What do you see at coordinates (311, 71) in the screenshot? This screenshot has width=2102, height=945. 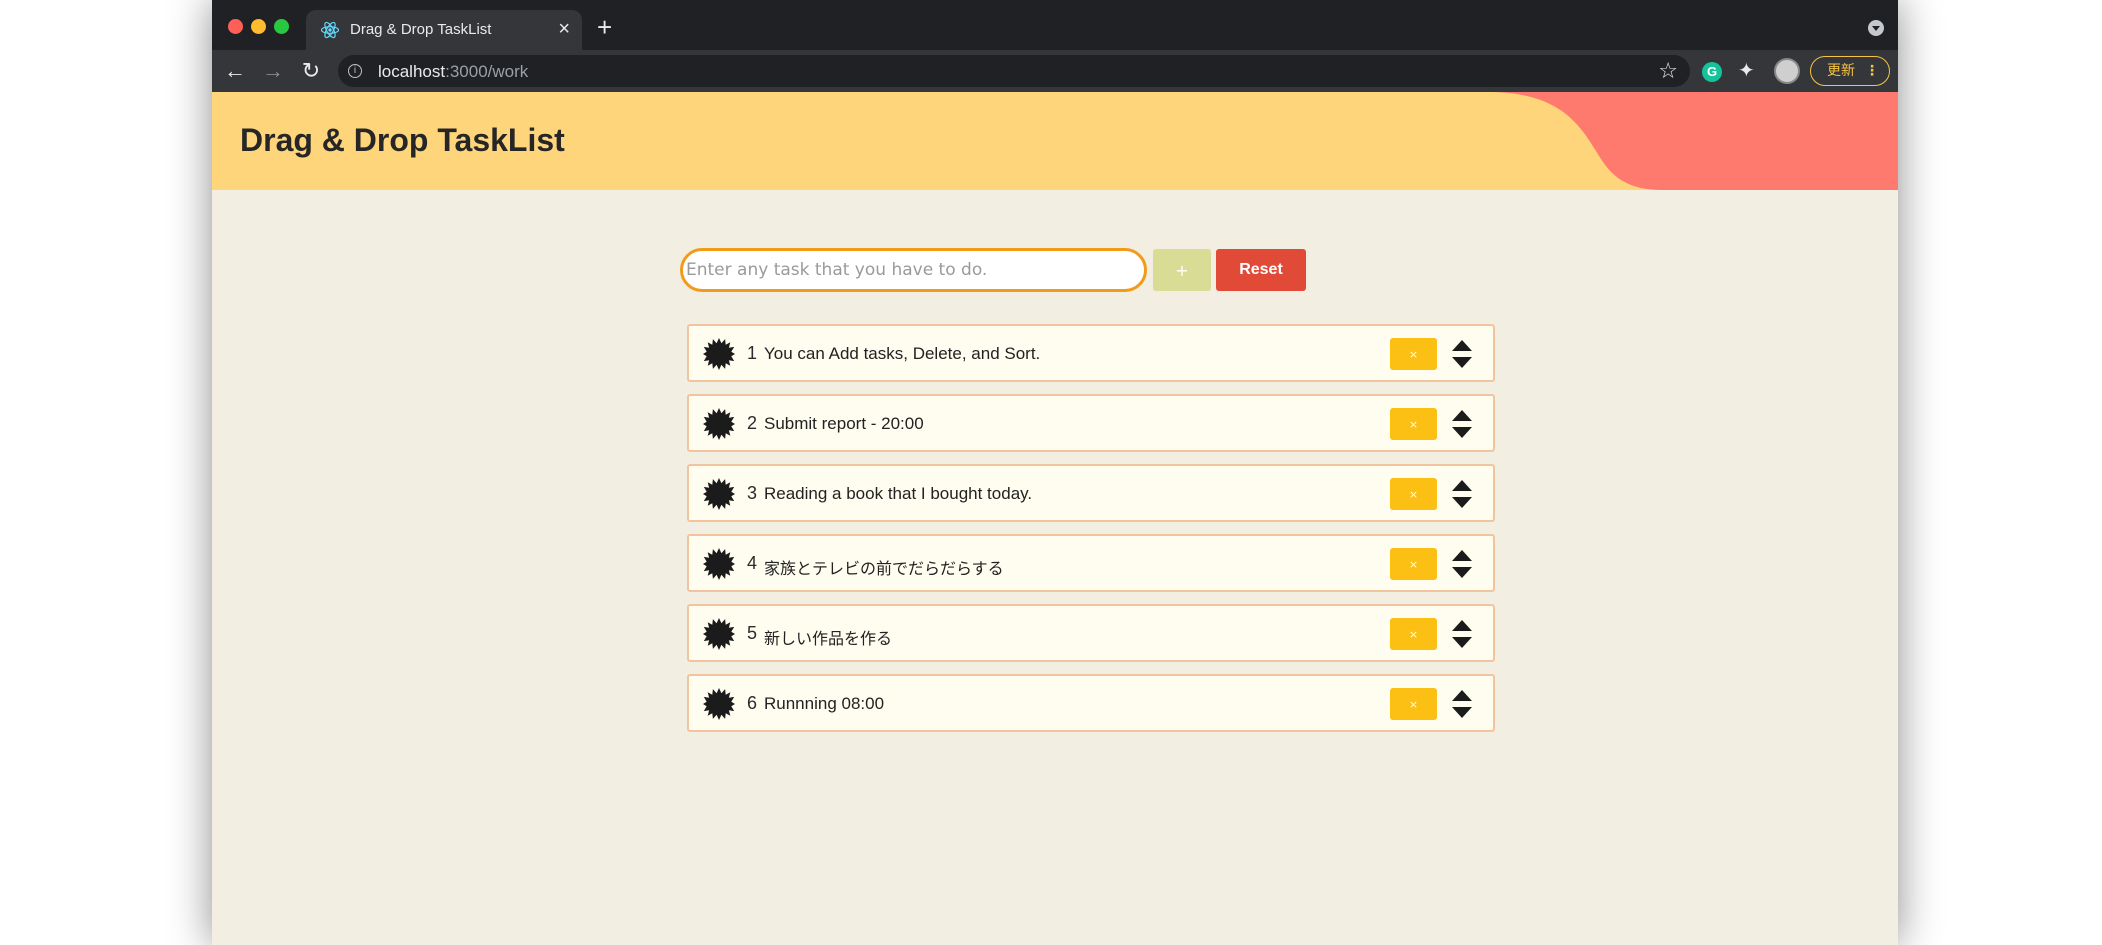 I see `reload-icon: ↻` at bounding box center [311, 71].